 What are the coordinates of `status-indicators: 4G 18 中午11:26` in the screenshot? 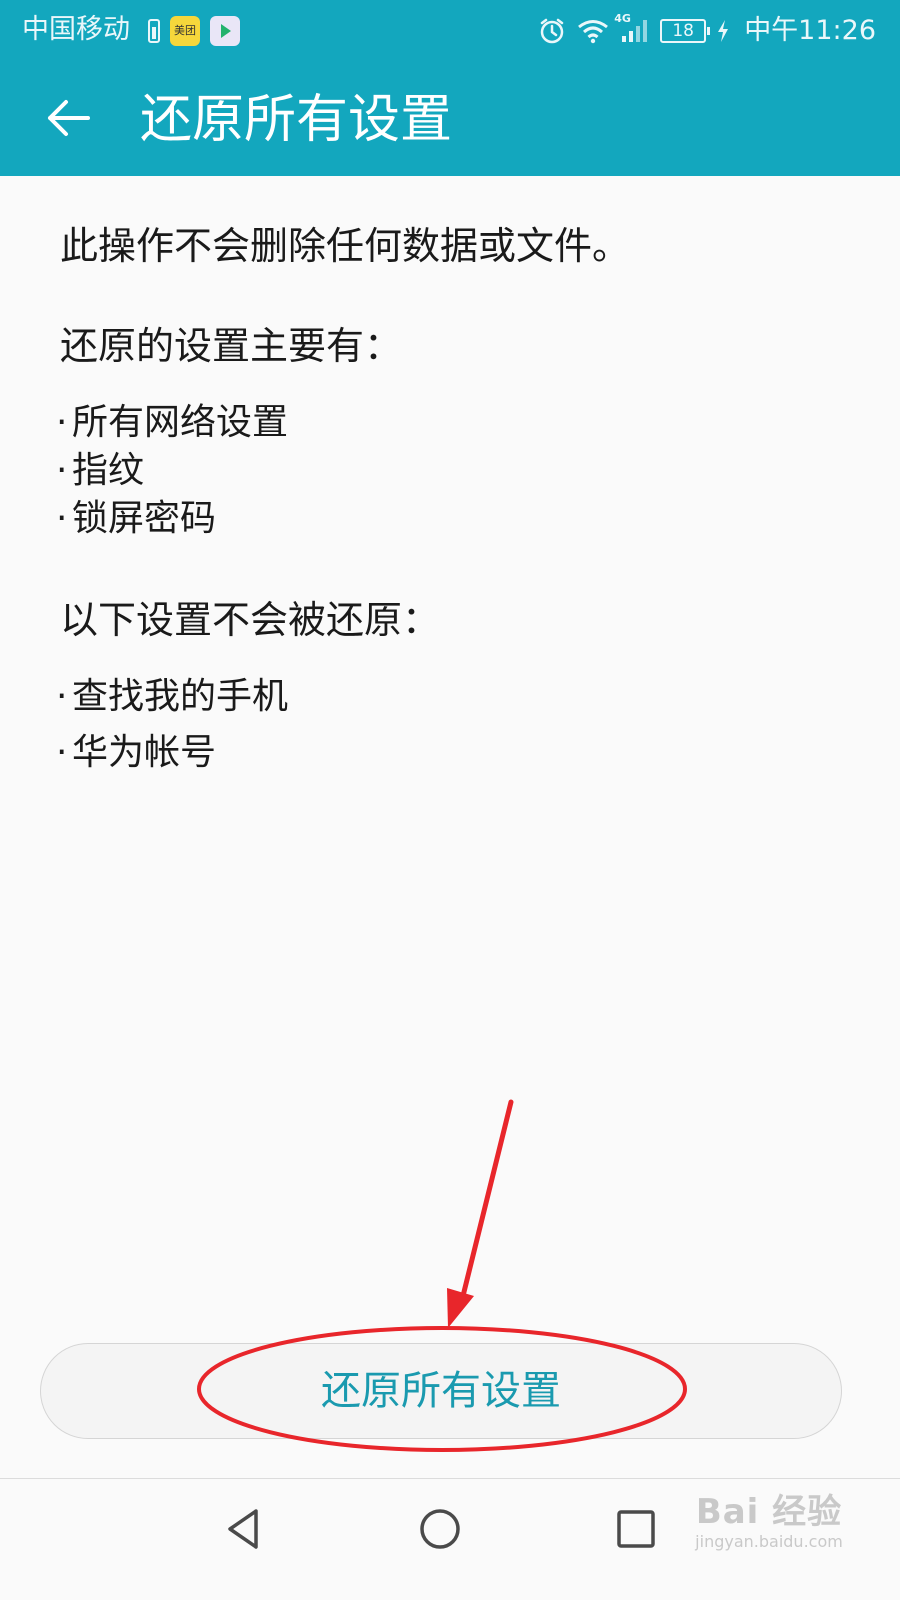 It's located at (707, 31).